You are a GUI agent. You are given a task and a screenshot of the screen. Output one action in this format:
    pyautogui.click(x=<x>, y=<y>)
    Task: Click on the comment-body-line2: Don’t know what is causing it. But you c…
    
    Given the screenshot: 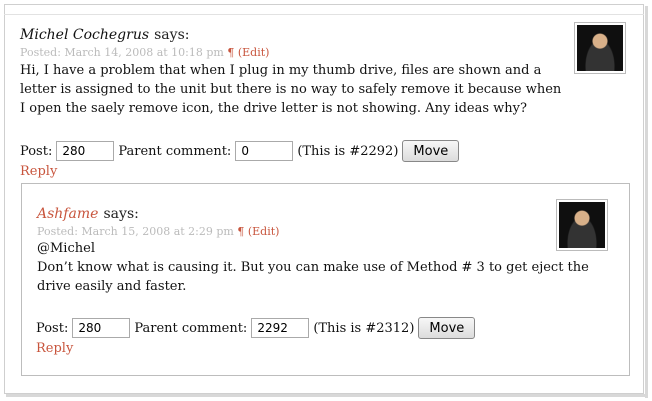 What is the action you would take?
    pyautogui.click(x=313, y=277)
    